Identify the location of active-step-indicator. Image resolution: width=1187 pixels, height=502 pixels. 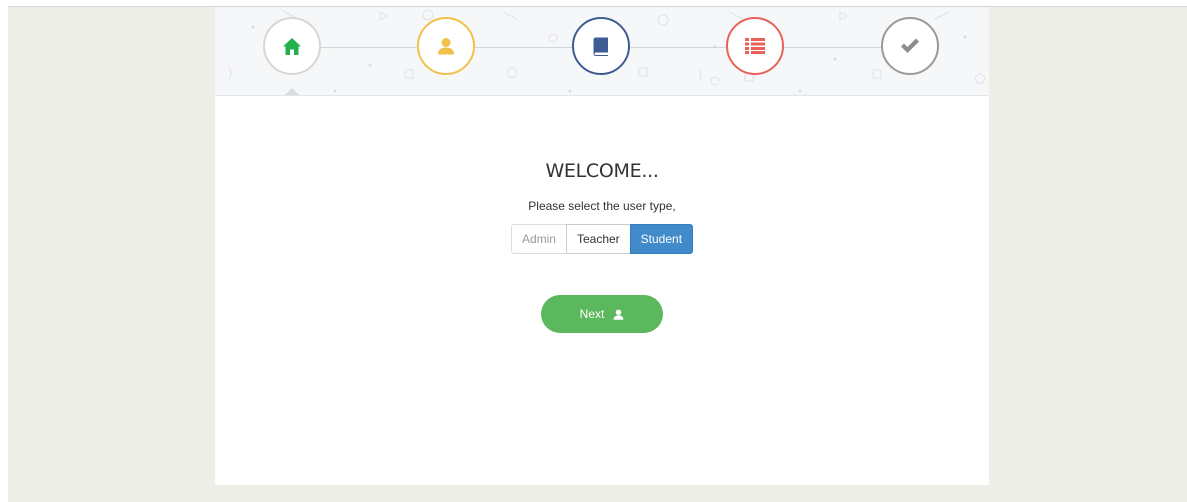
(292, 91).